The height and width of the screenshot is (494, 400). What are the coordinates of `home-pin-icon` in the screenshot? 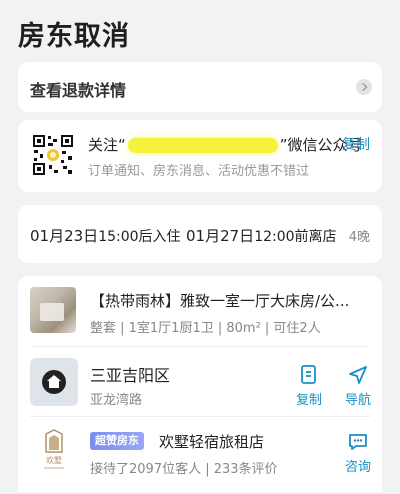 It's located at (54, 382).